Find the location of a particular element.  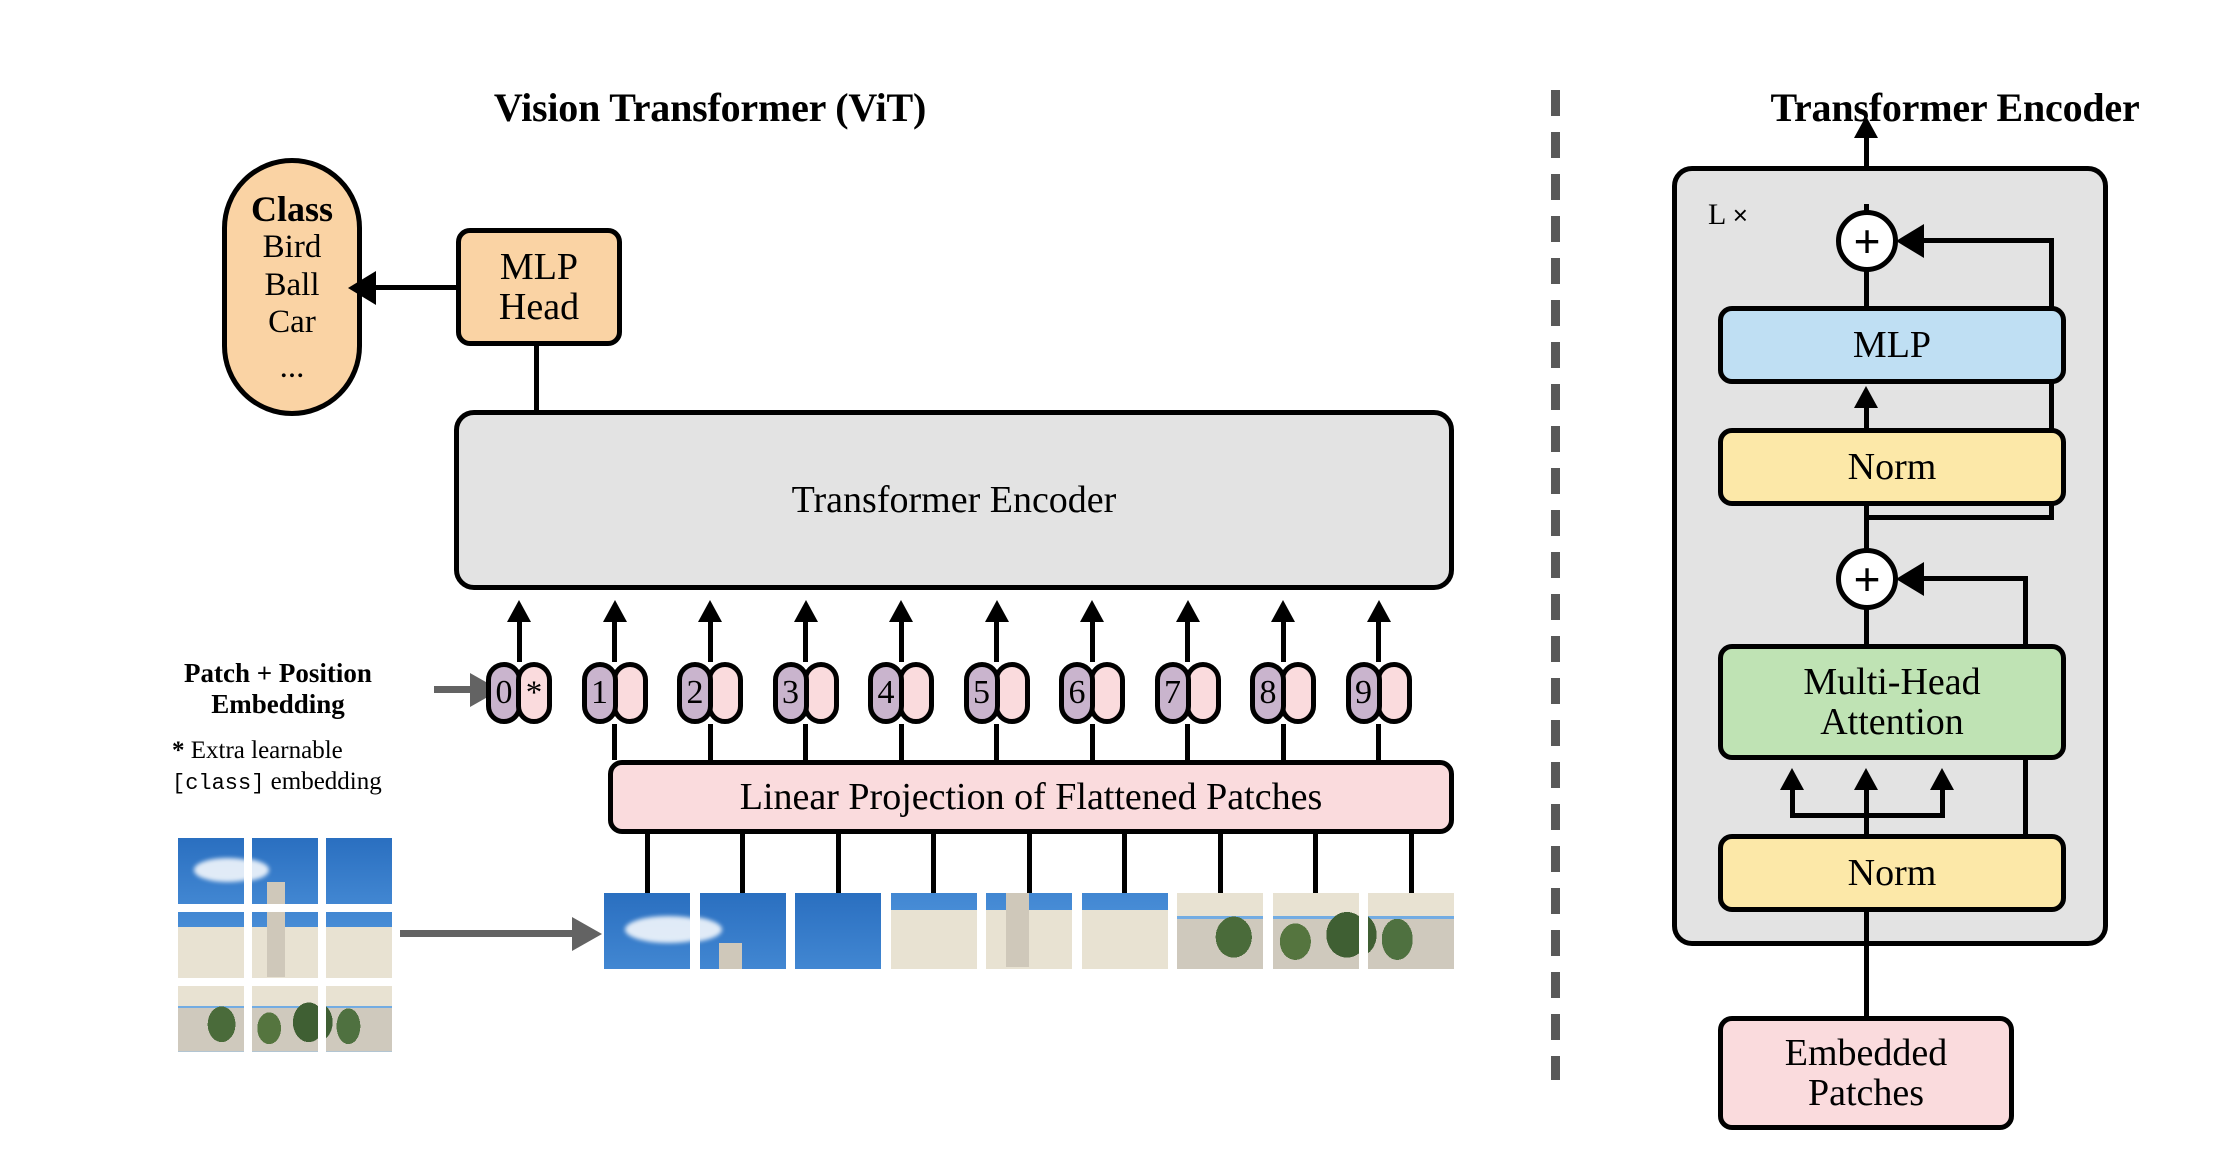

token-index-pill-5: 5 is located at coordinates (981, 693).